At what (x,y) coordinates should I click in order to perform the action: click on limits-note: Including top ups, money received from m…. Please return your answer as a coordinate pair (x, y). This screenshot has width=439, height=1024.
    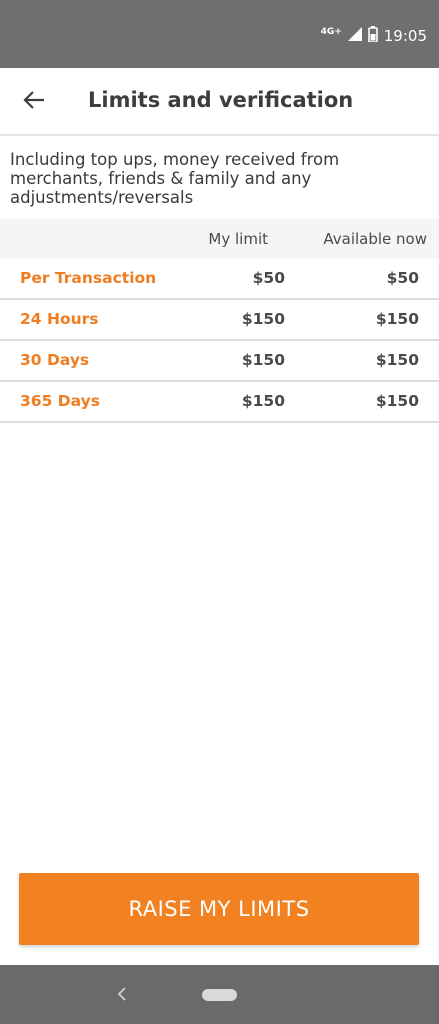
    Looking at the image, I should click on (175, 178).